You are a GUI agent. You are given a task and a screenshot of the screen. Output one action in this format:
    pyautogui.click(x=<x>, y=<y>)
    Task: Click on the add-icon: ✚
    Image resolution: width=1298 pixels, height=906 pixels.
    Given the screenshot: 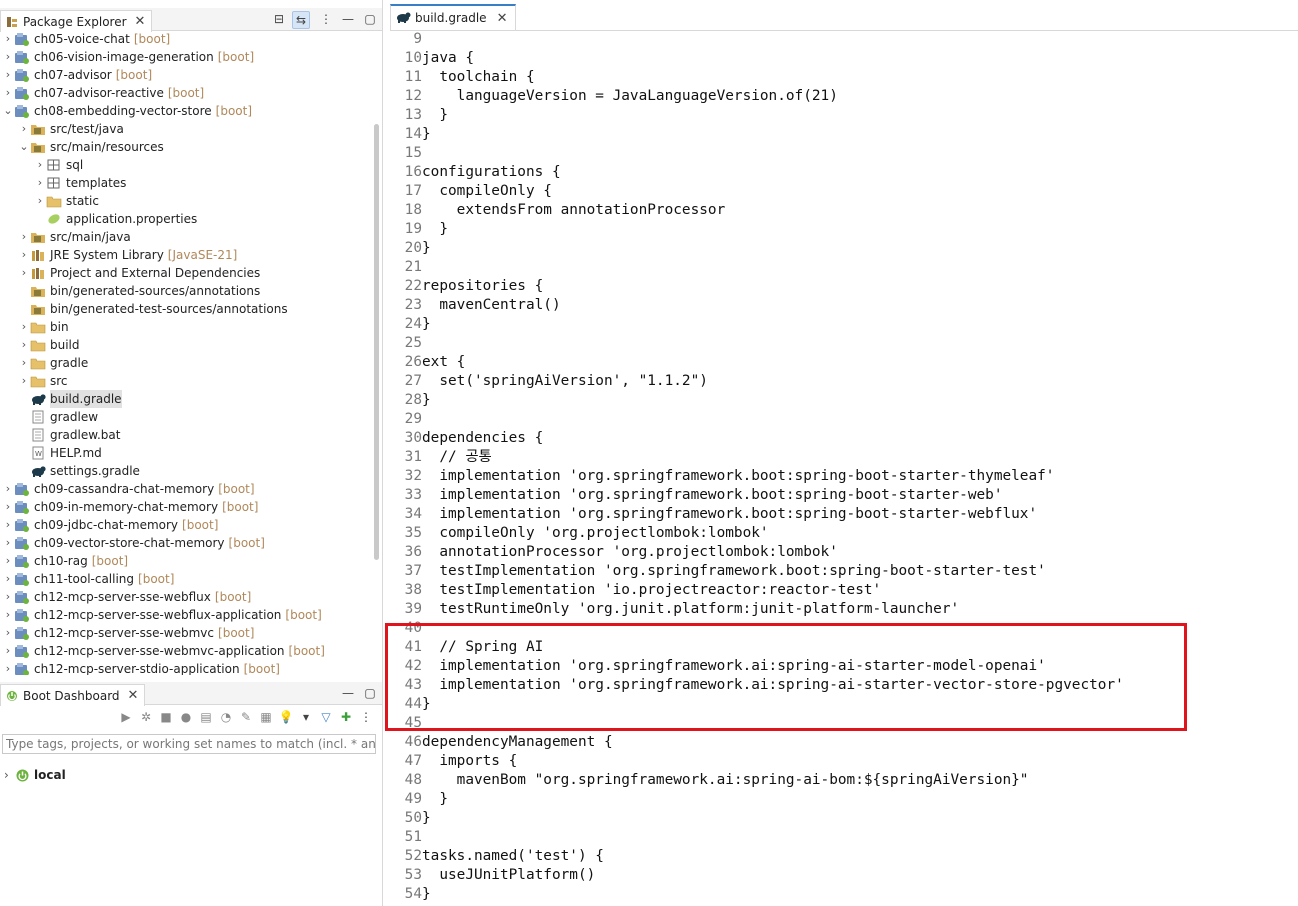 What is the action you would take?
    pyautogui.click(x=346, y=717)
    